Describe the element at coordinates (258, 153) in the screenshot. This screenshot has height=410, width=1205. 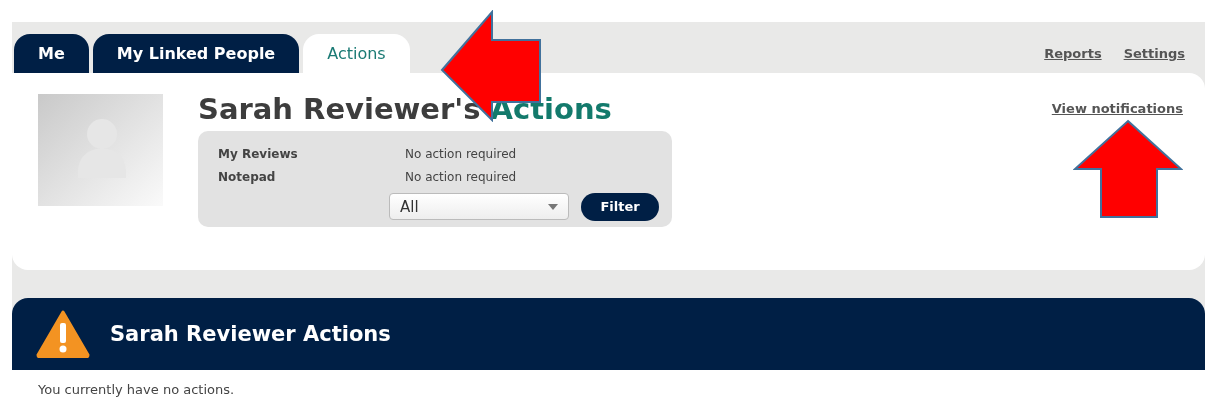
I see `summary-label: My Reviews` at that location.